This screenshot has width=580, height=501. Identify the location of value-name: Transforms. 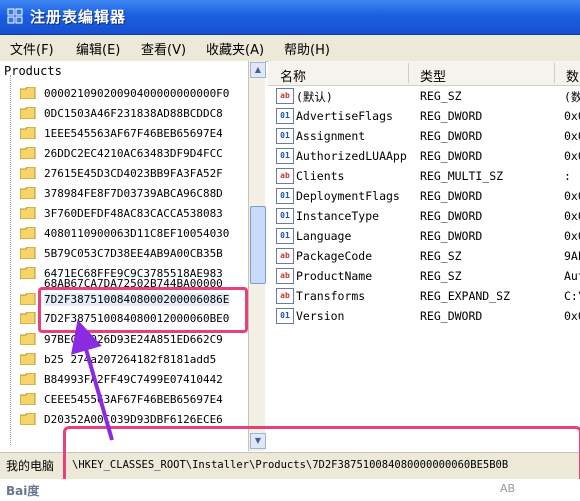
(331, 296).